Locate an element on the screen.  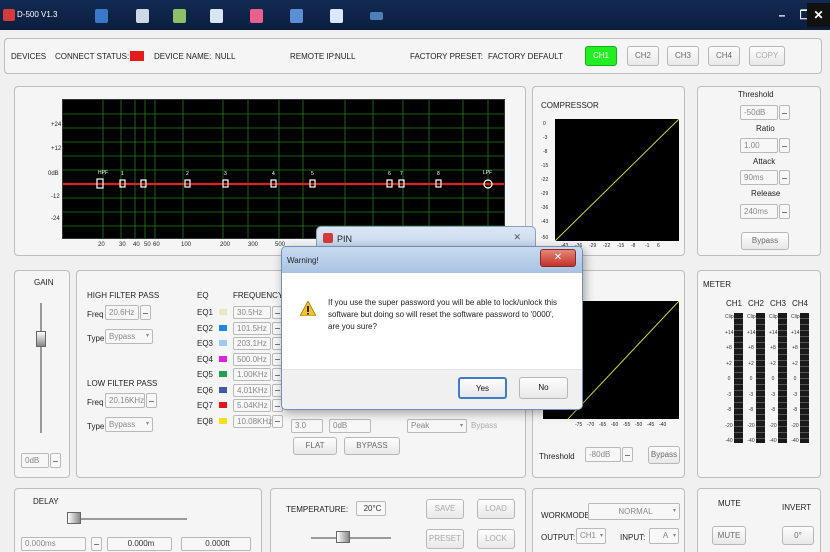
eq-x-tick: 100 is located at coordinates (186, 245).